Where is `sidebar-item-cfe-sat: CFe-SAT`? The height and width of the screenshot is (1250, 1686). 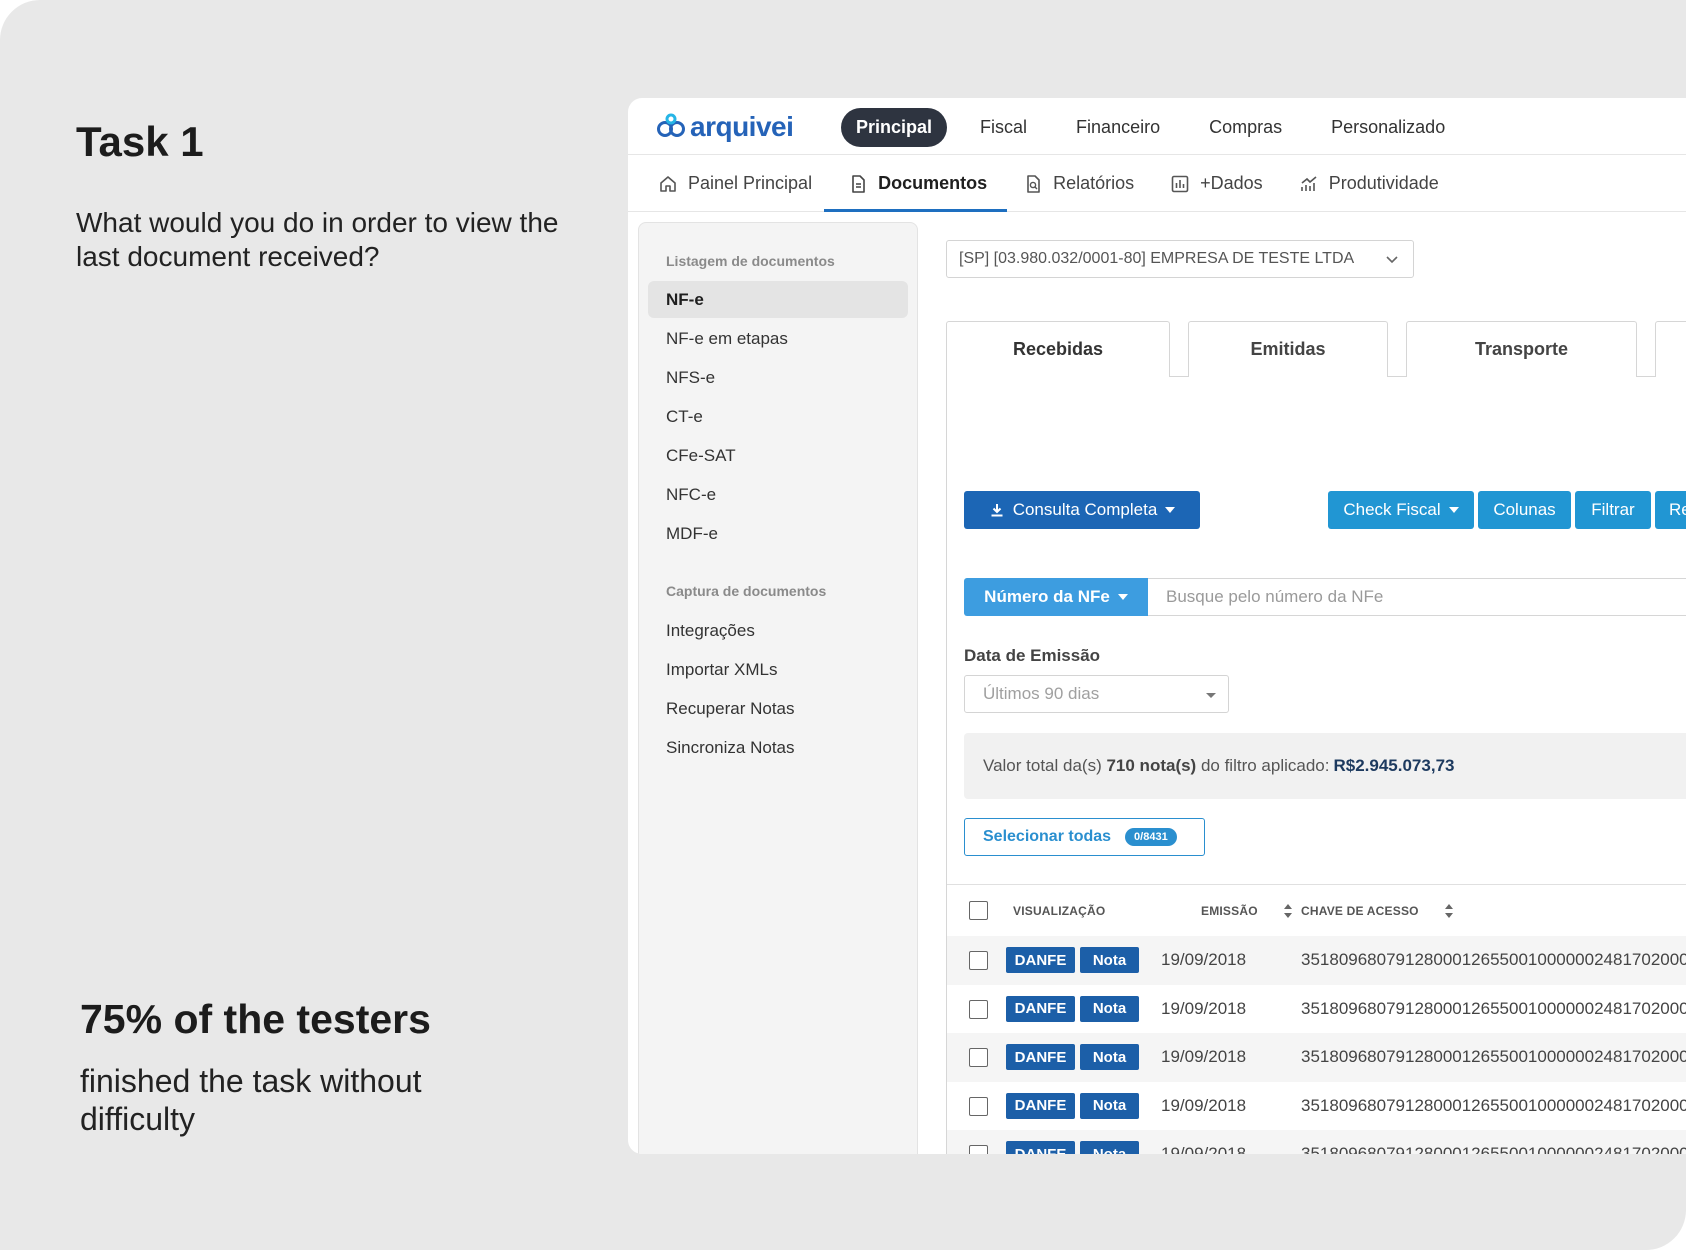 sidebar-item-cfe-sat: CFe-SAT is located at coordinates (778, 455).